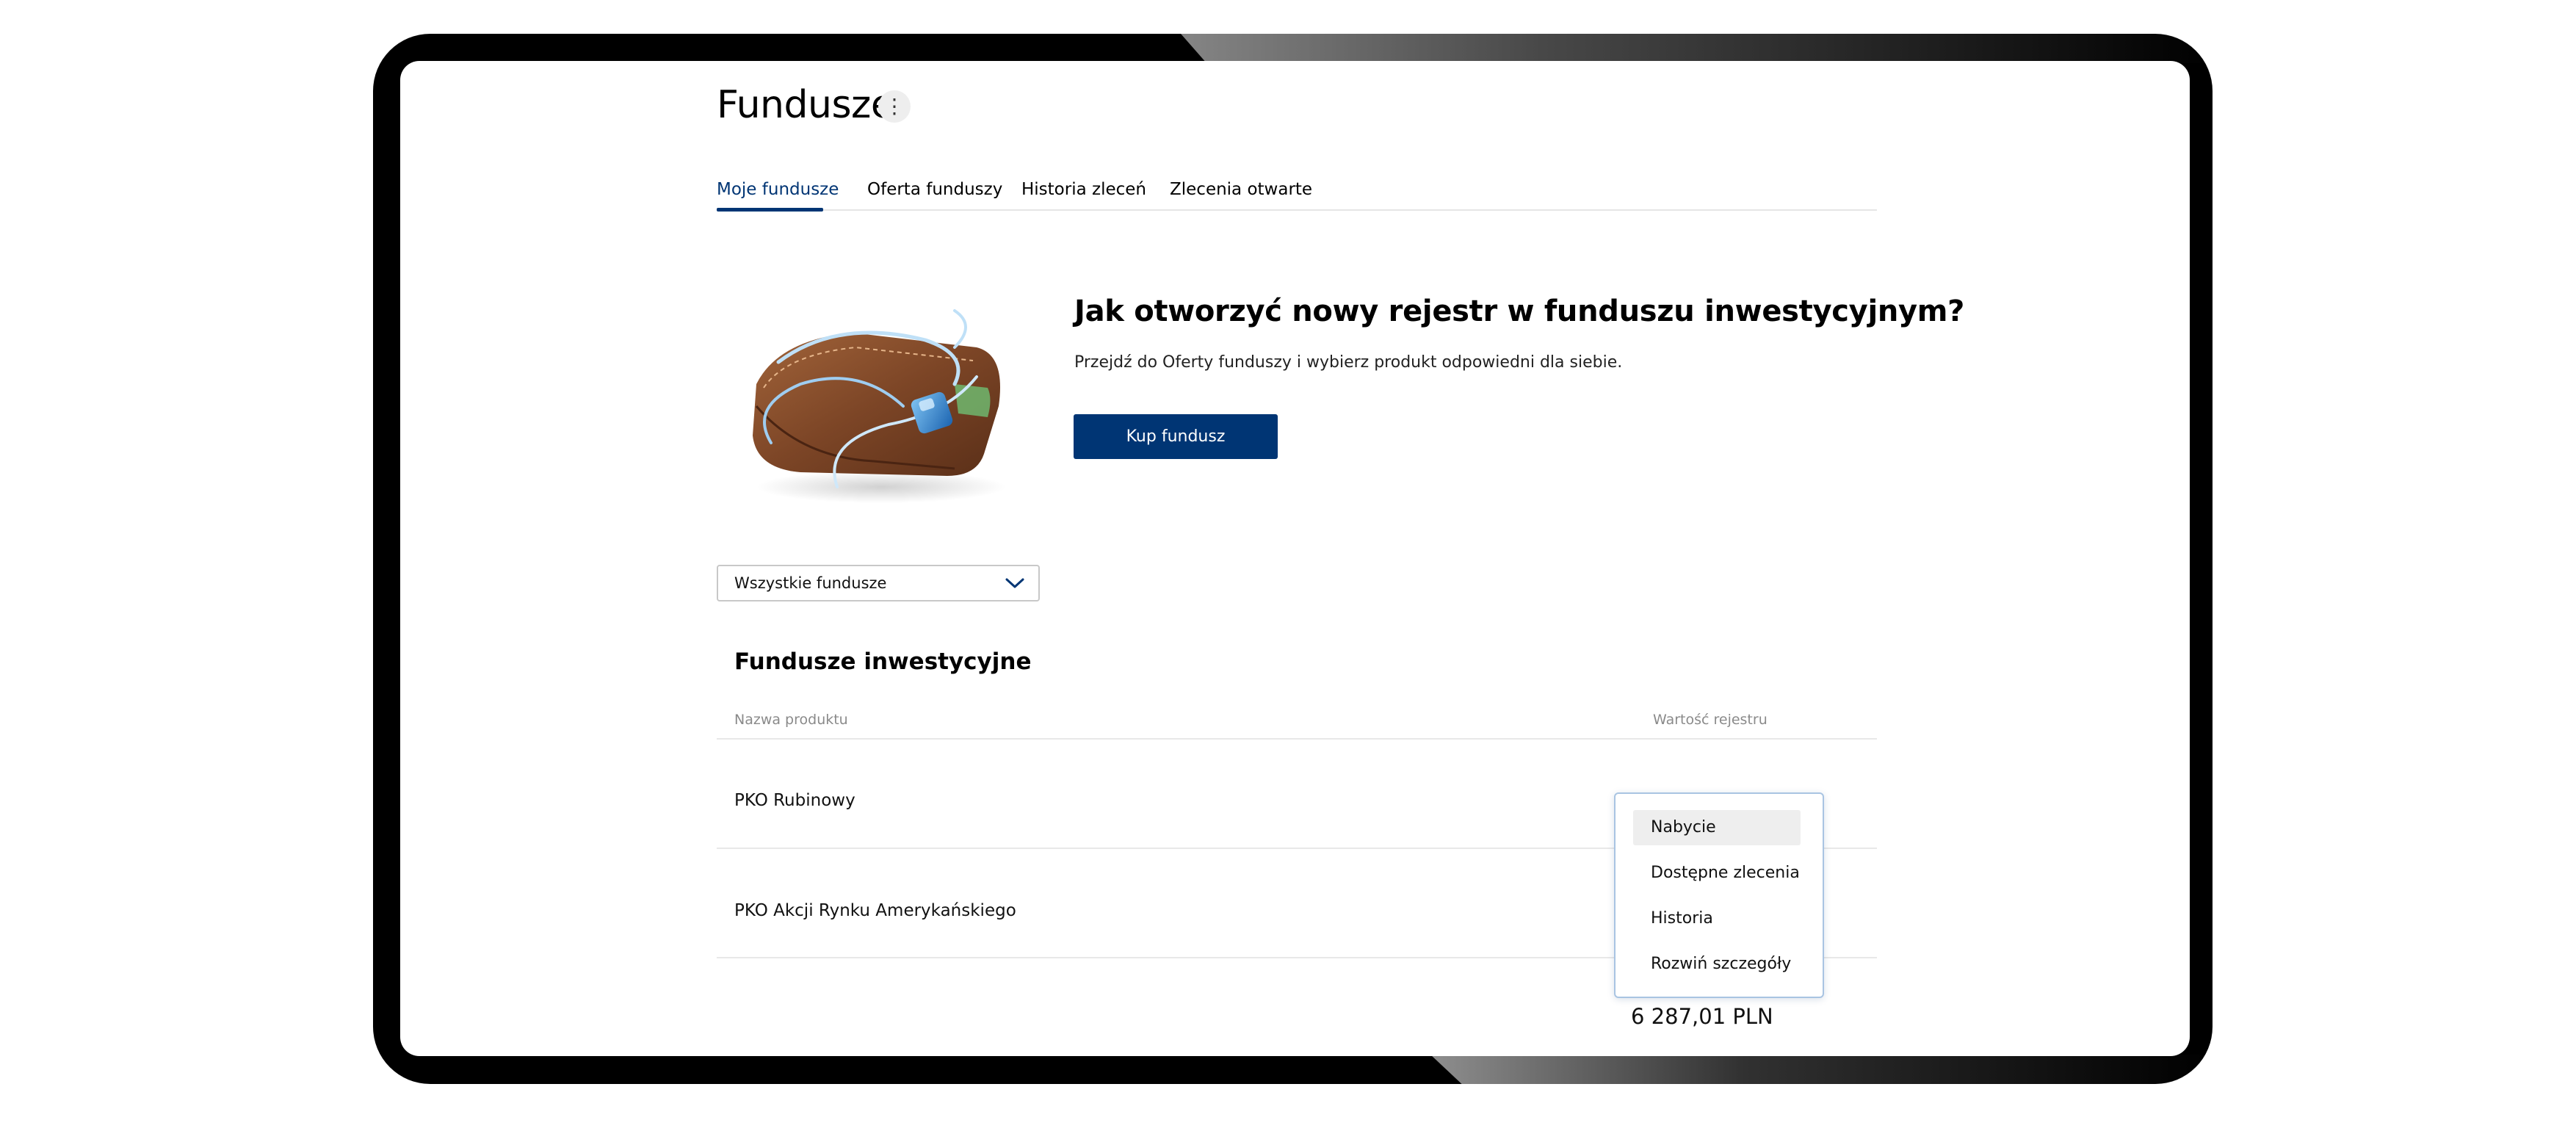 This screenshot has width=2576, height=1131. Describe the element at coordinates (883, 661) in the screenshot. I see `section-title: Fundusze inwestycyjne` at that location.